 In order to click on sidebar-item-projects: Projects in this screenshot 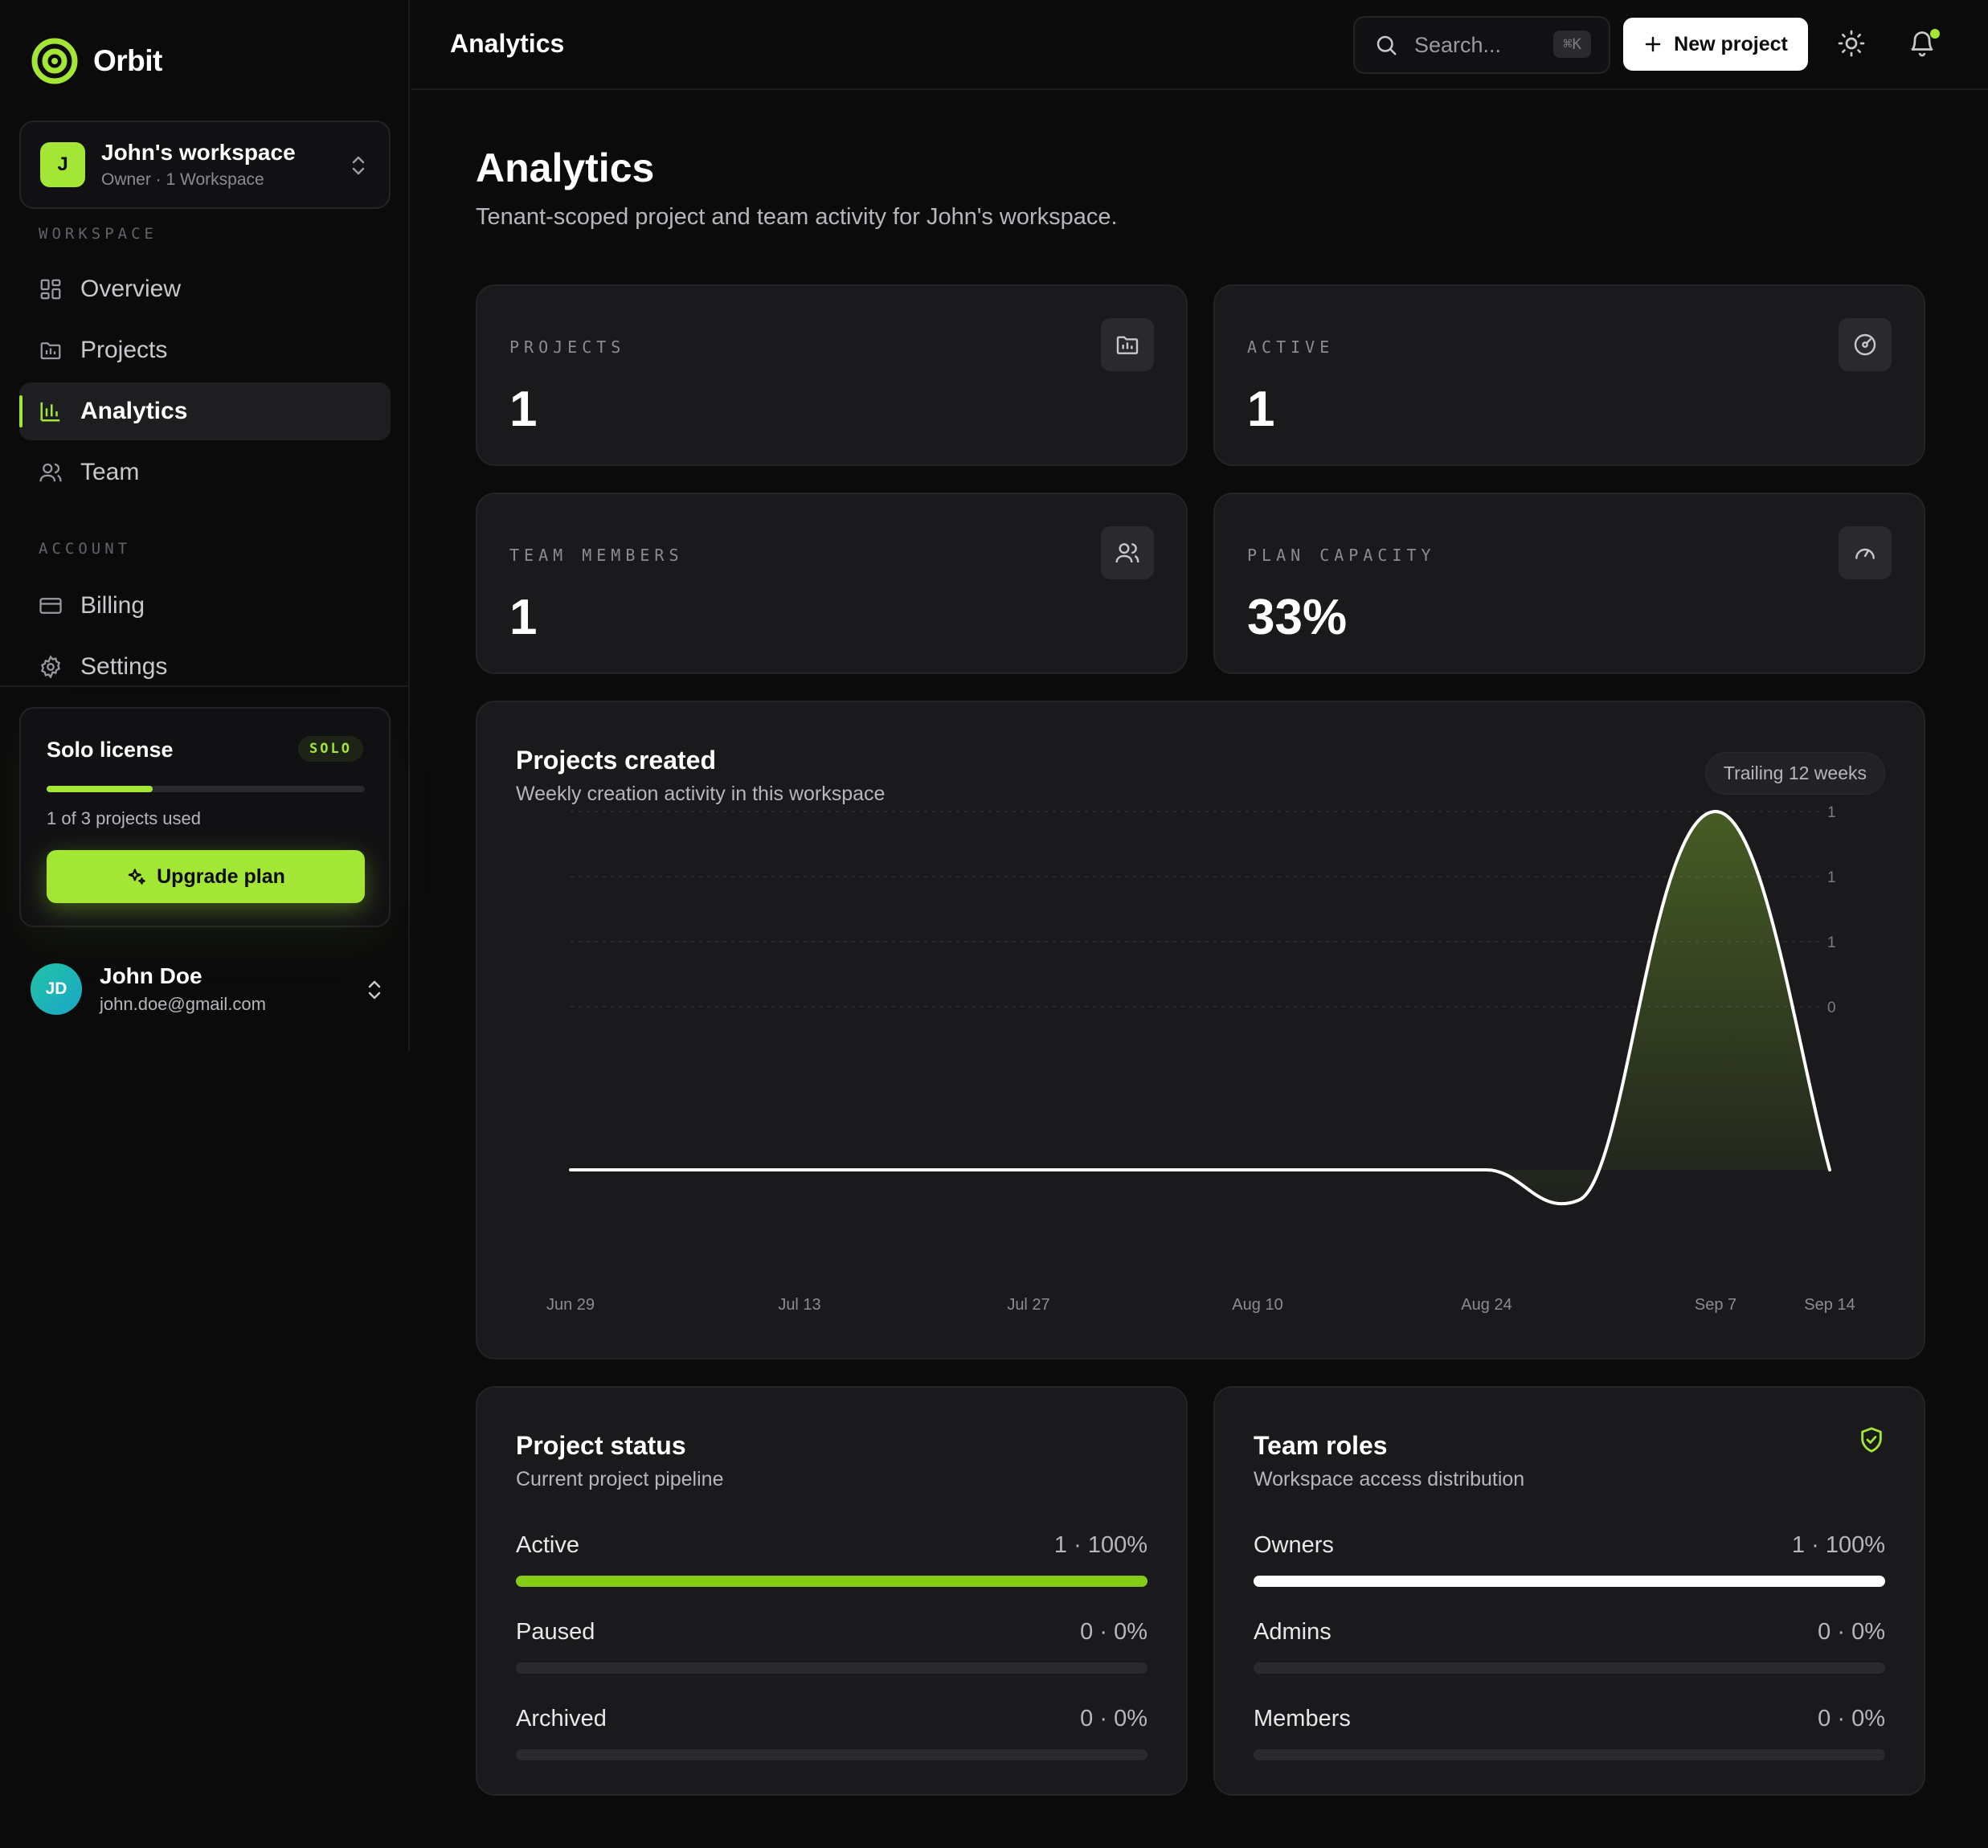, I will do `click(205, 350)`.